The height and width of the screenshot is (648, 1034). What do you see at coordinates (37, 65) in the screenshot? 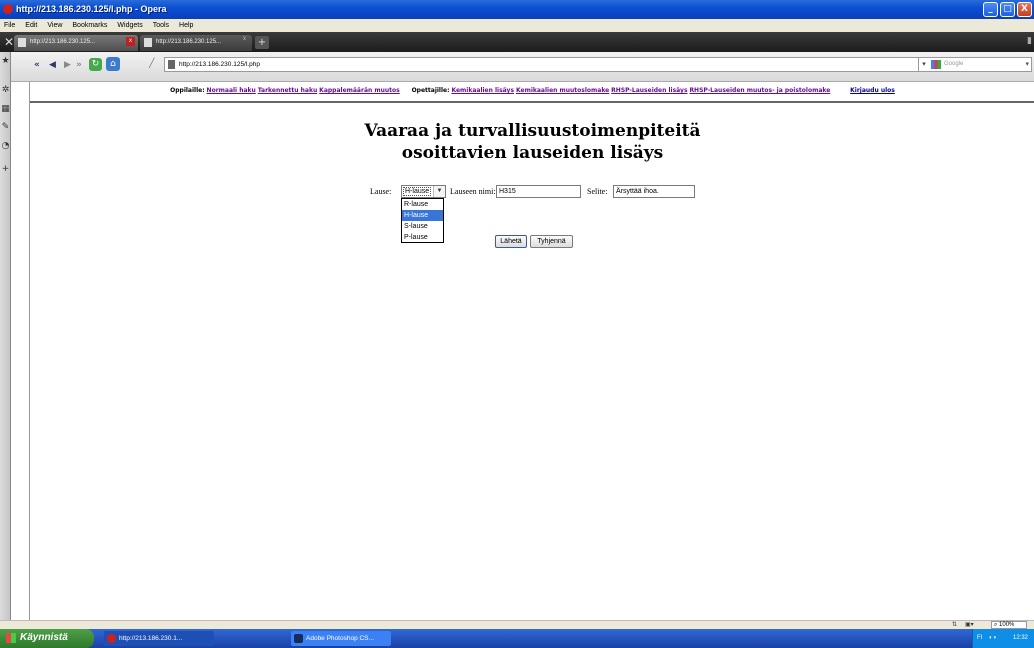
I see `rewind-icon: «` at bounding box center [37, 65].